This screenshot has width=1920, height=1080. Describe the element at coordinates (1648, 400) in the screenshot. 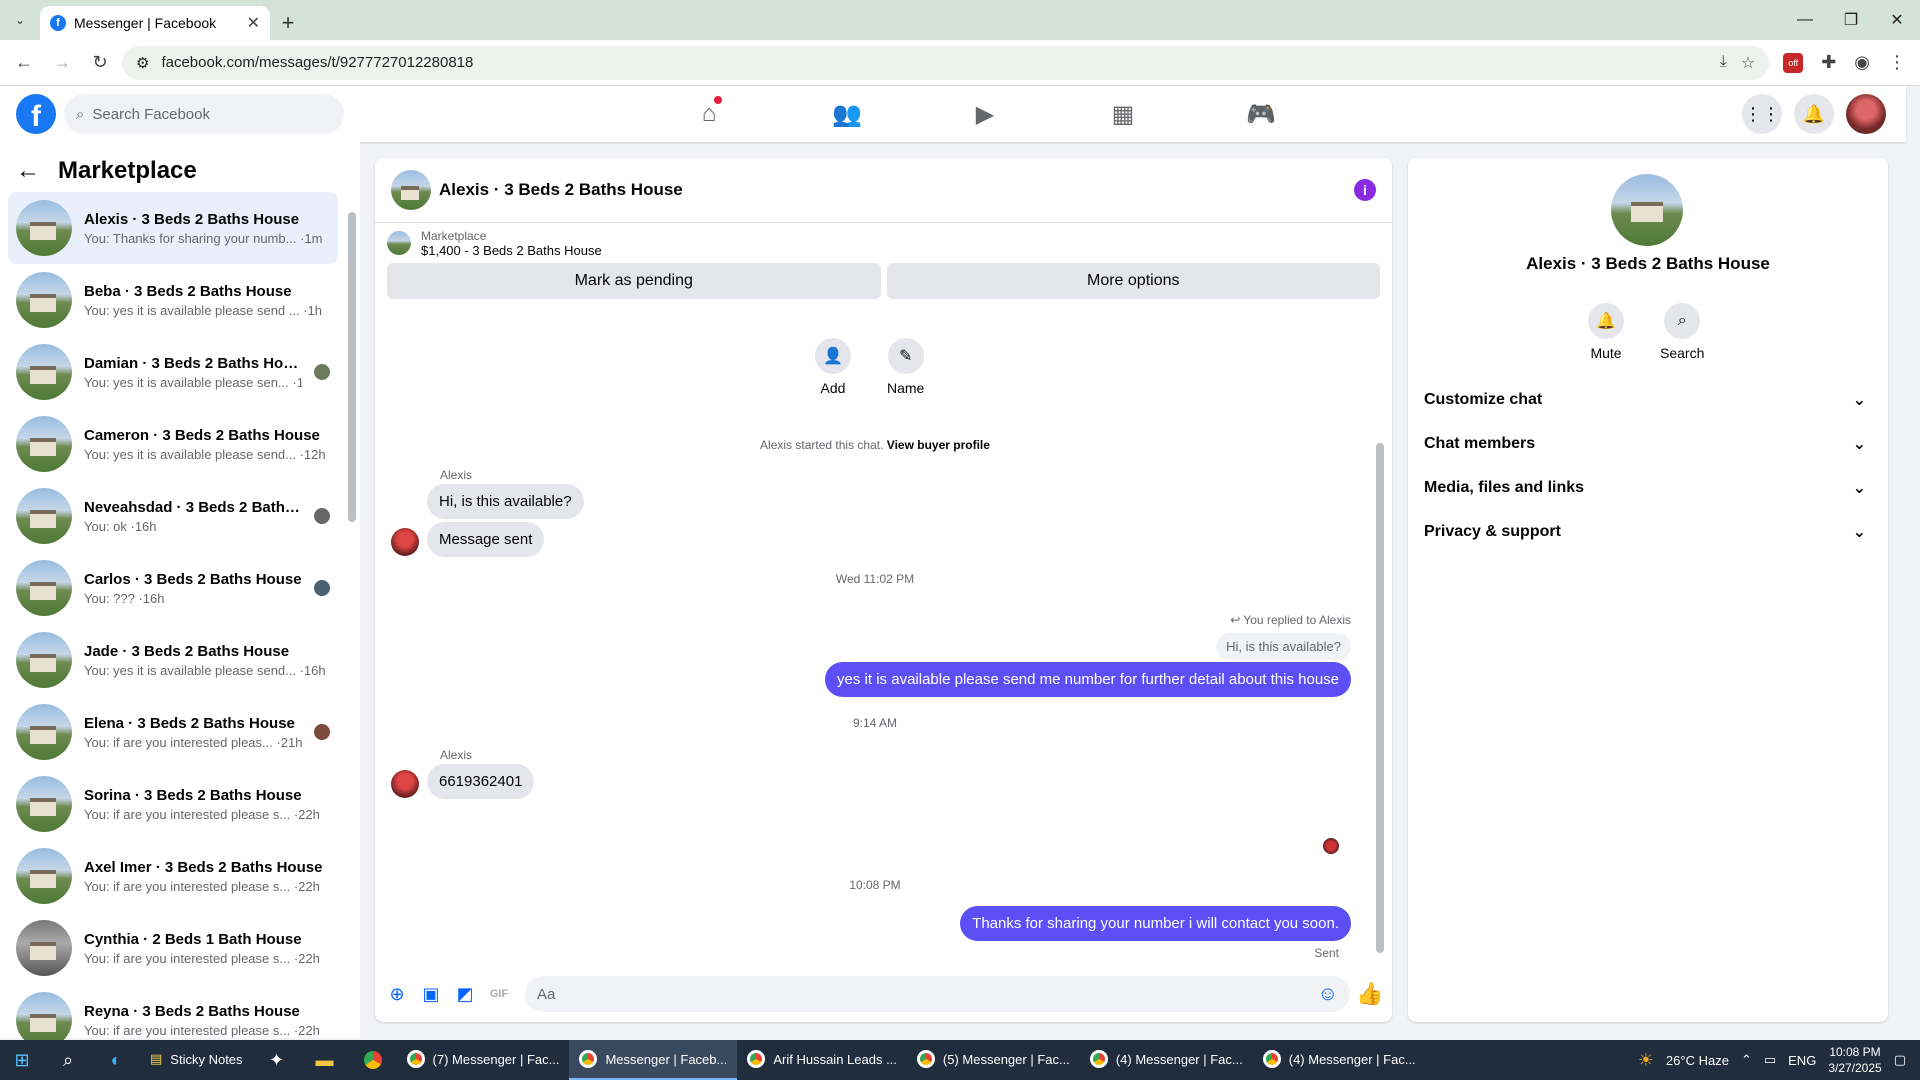

I see `customize-chat-section: Customize chat ⌄` at that location.